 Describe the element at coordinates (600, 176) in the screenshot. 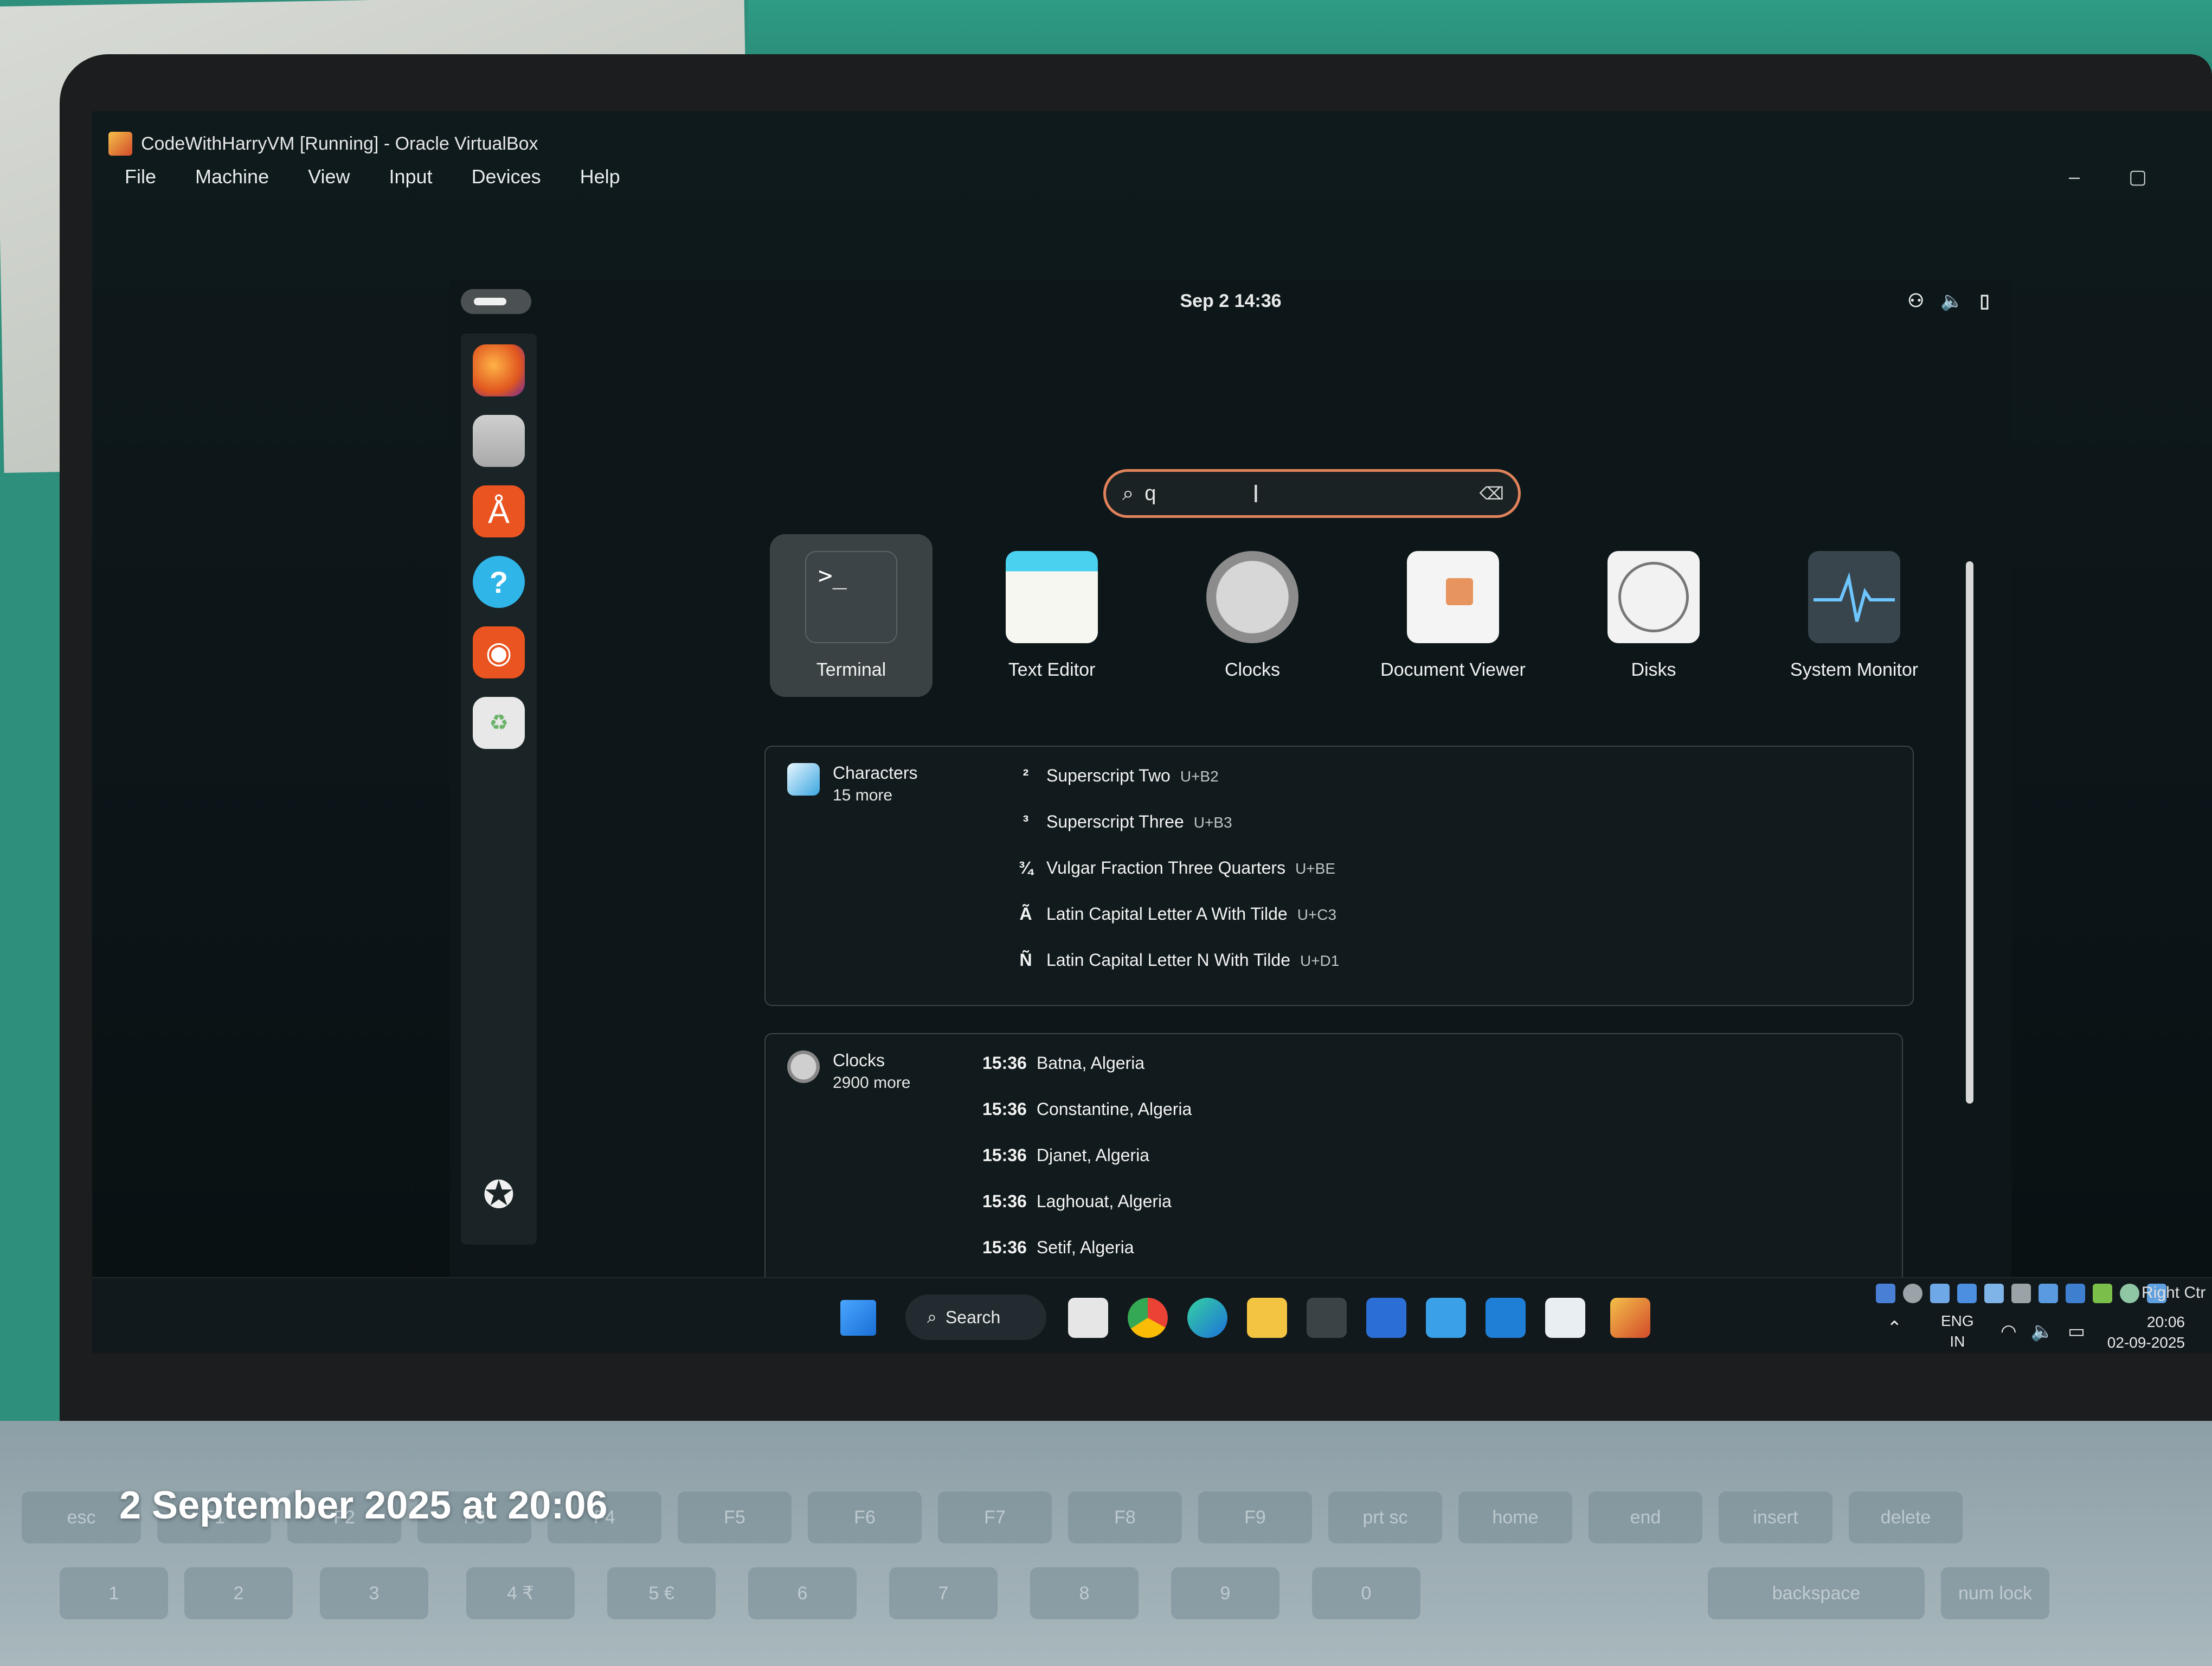

I see `menu-help: Help` at that location.